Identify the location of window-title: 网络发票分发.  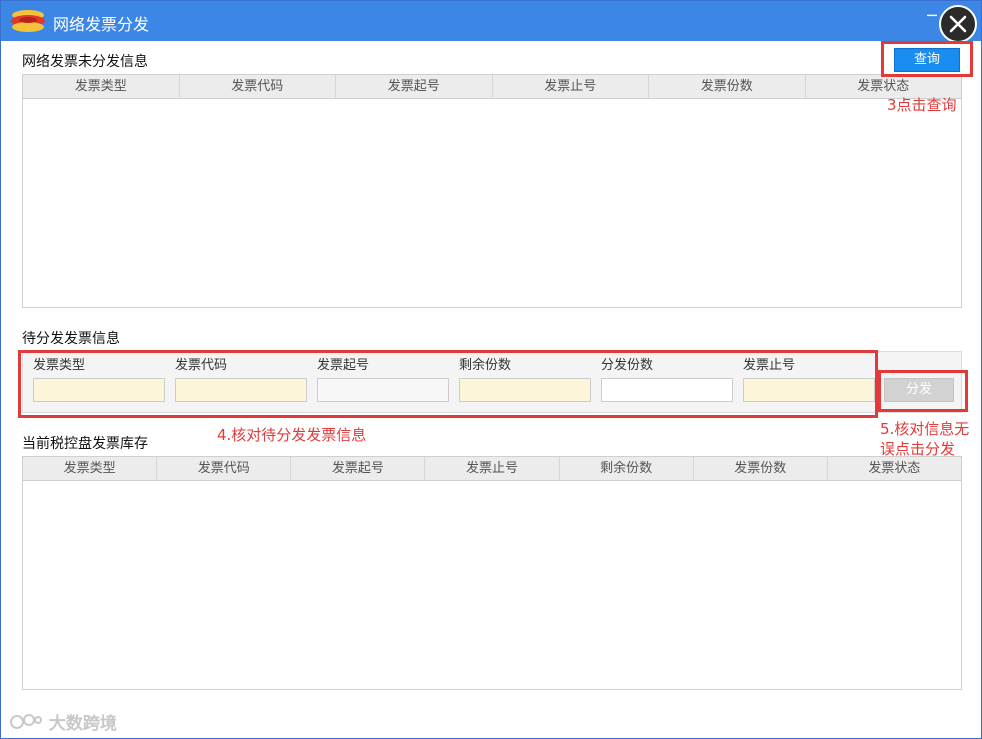
(101, 24).